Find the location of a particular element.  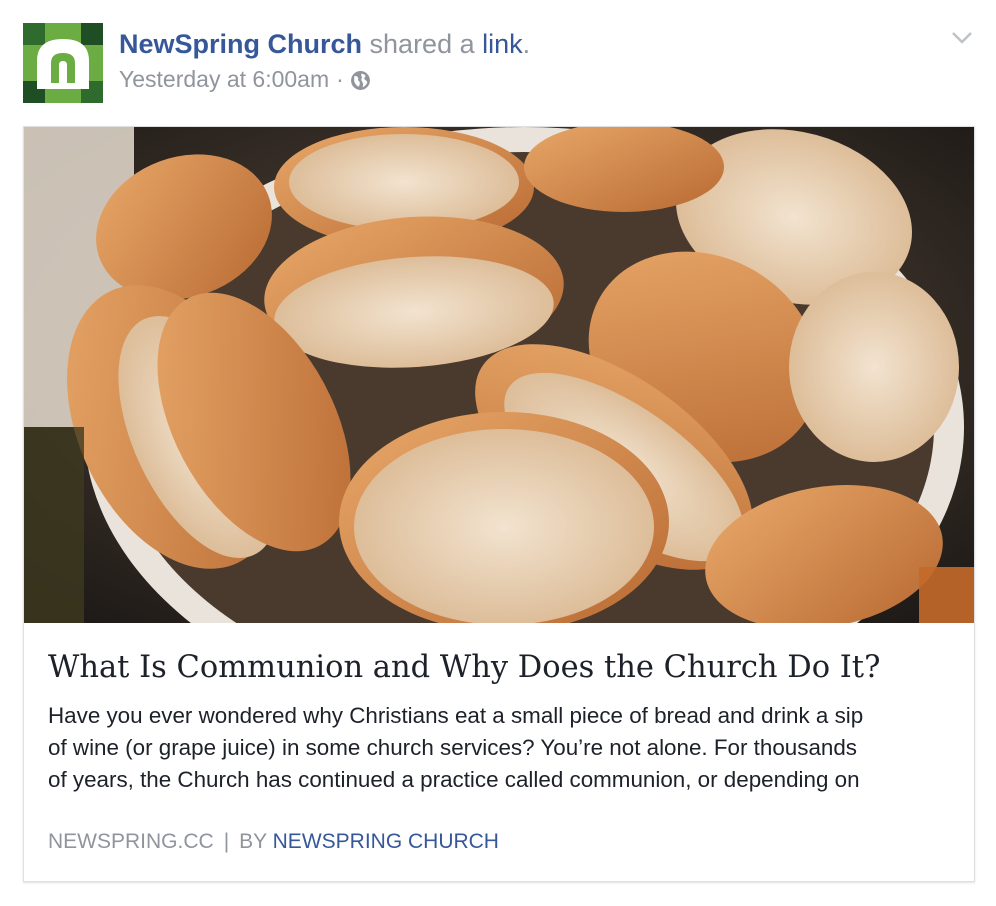

globe-icon is located at coordinates (360, 79).